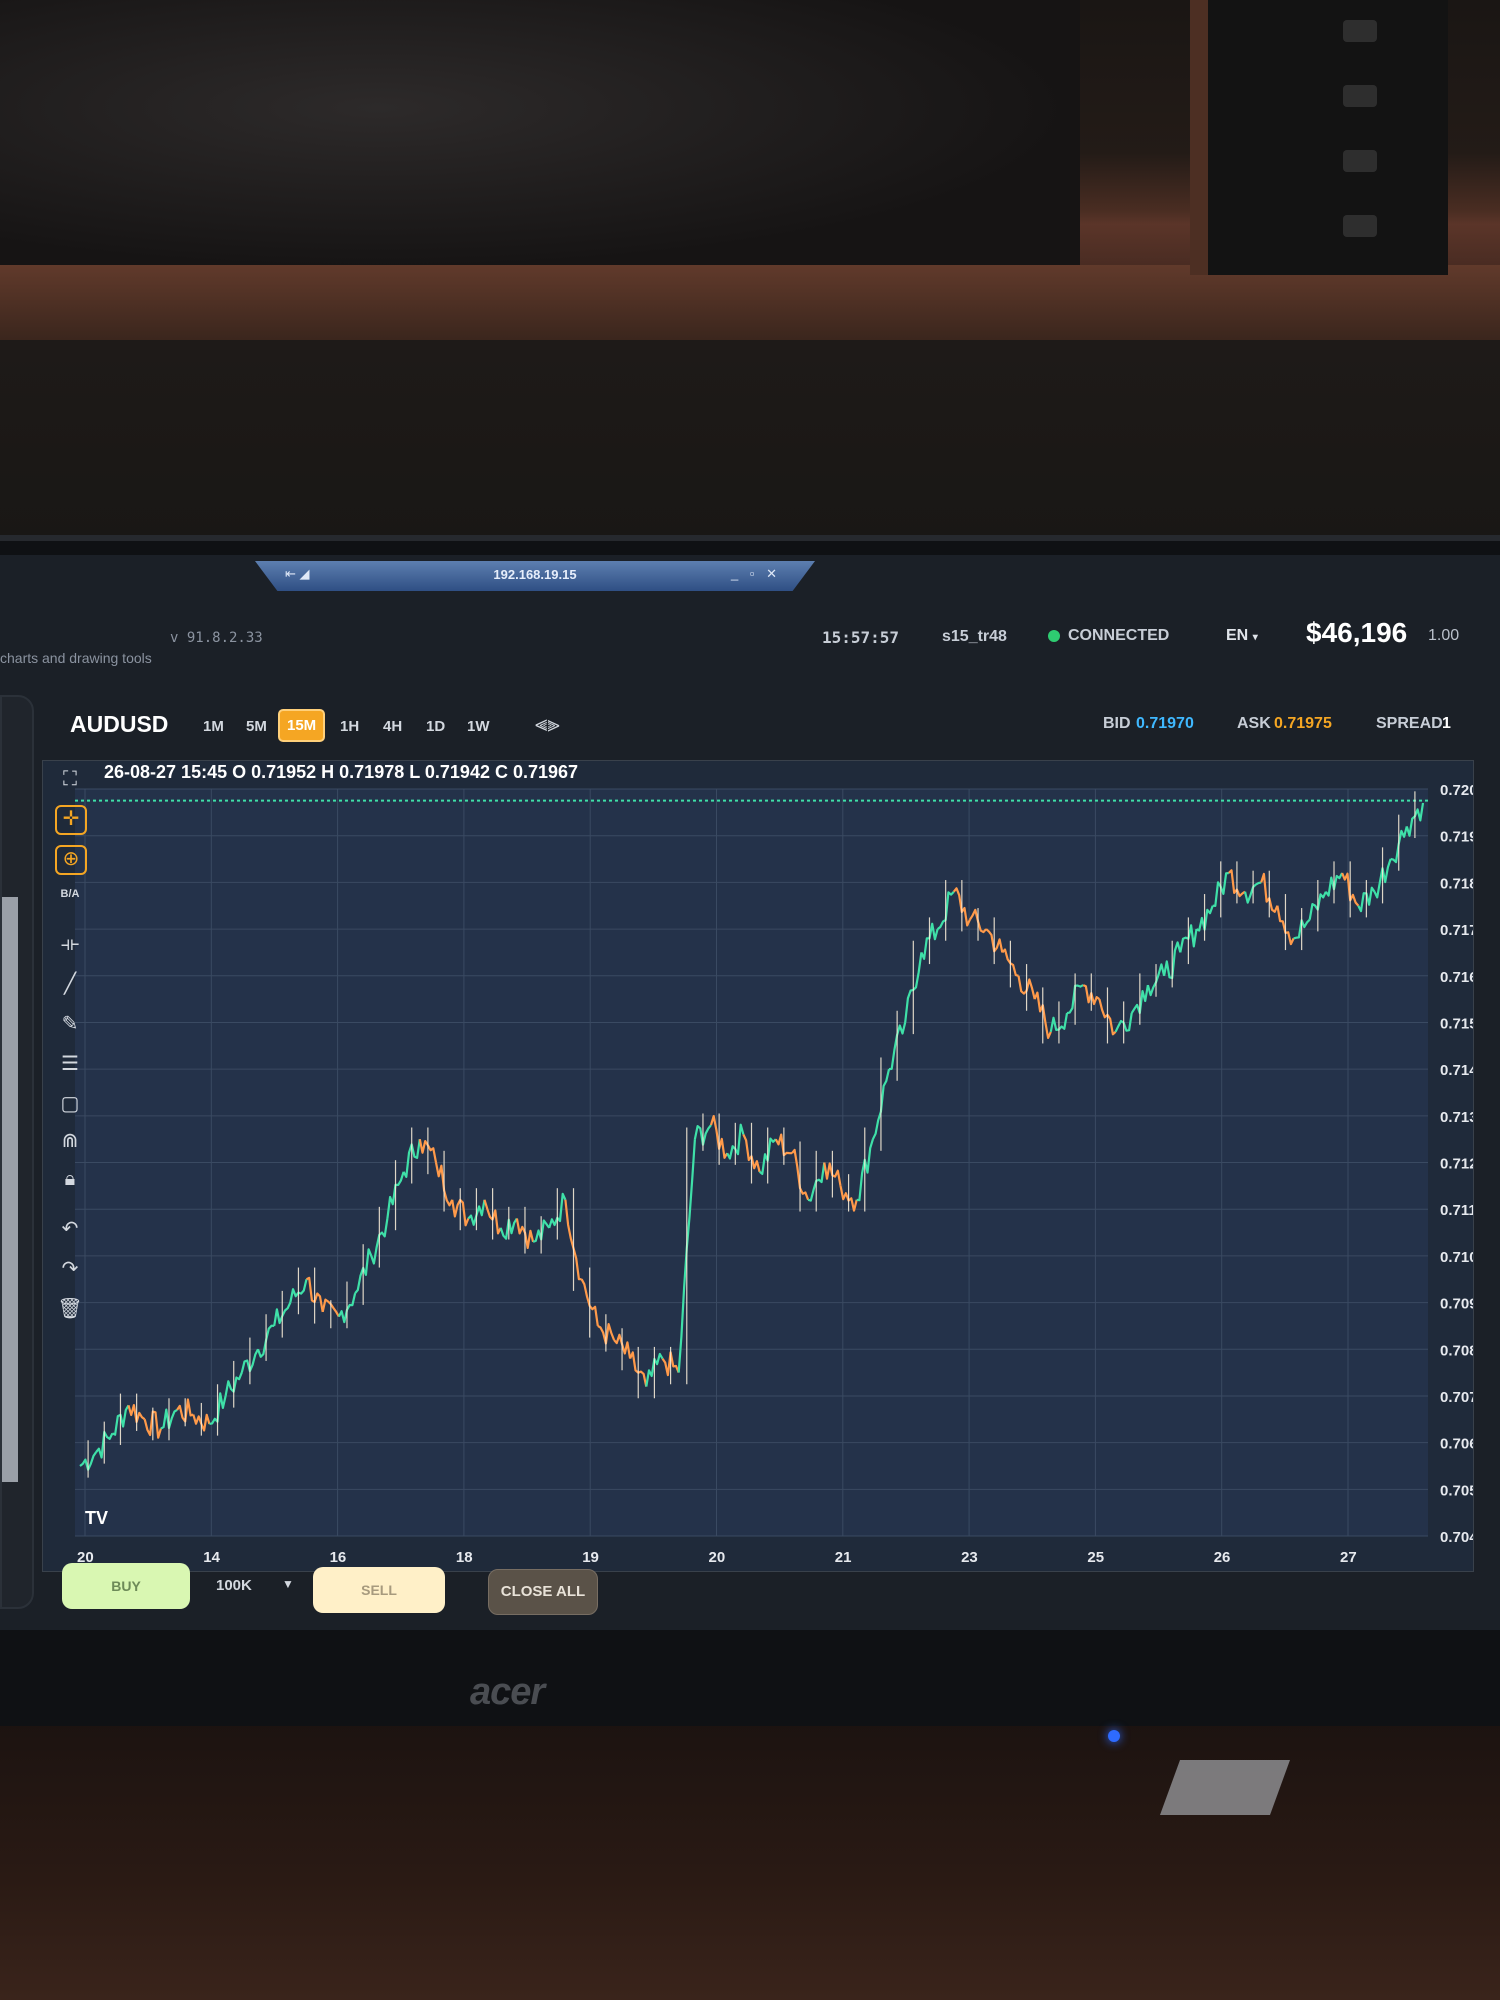 This screenshot has height=2000, width=1500. I want to click on shelf-right-compartment, so click(1319, 137).